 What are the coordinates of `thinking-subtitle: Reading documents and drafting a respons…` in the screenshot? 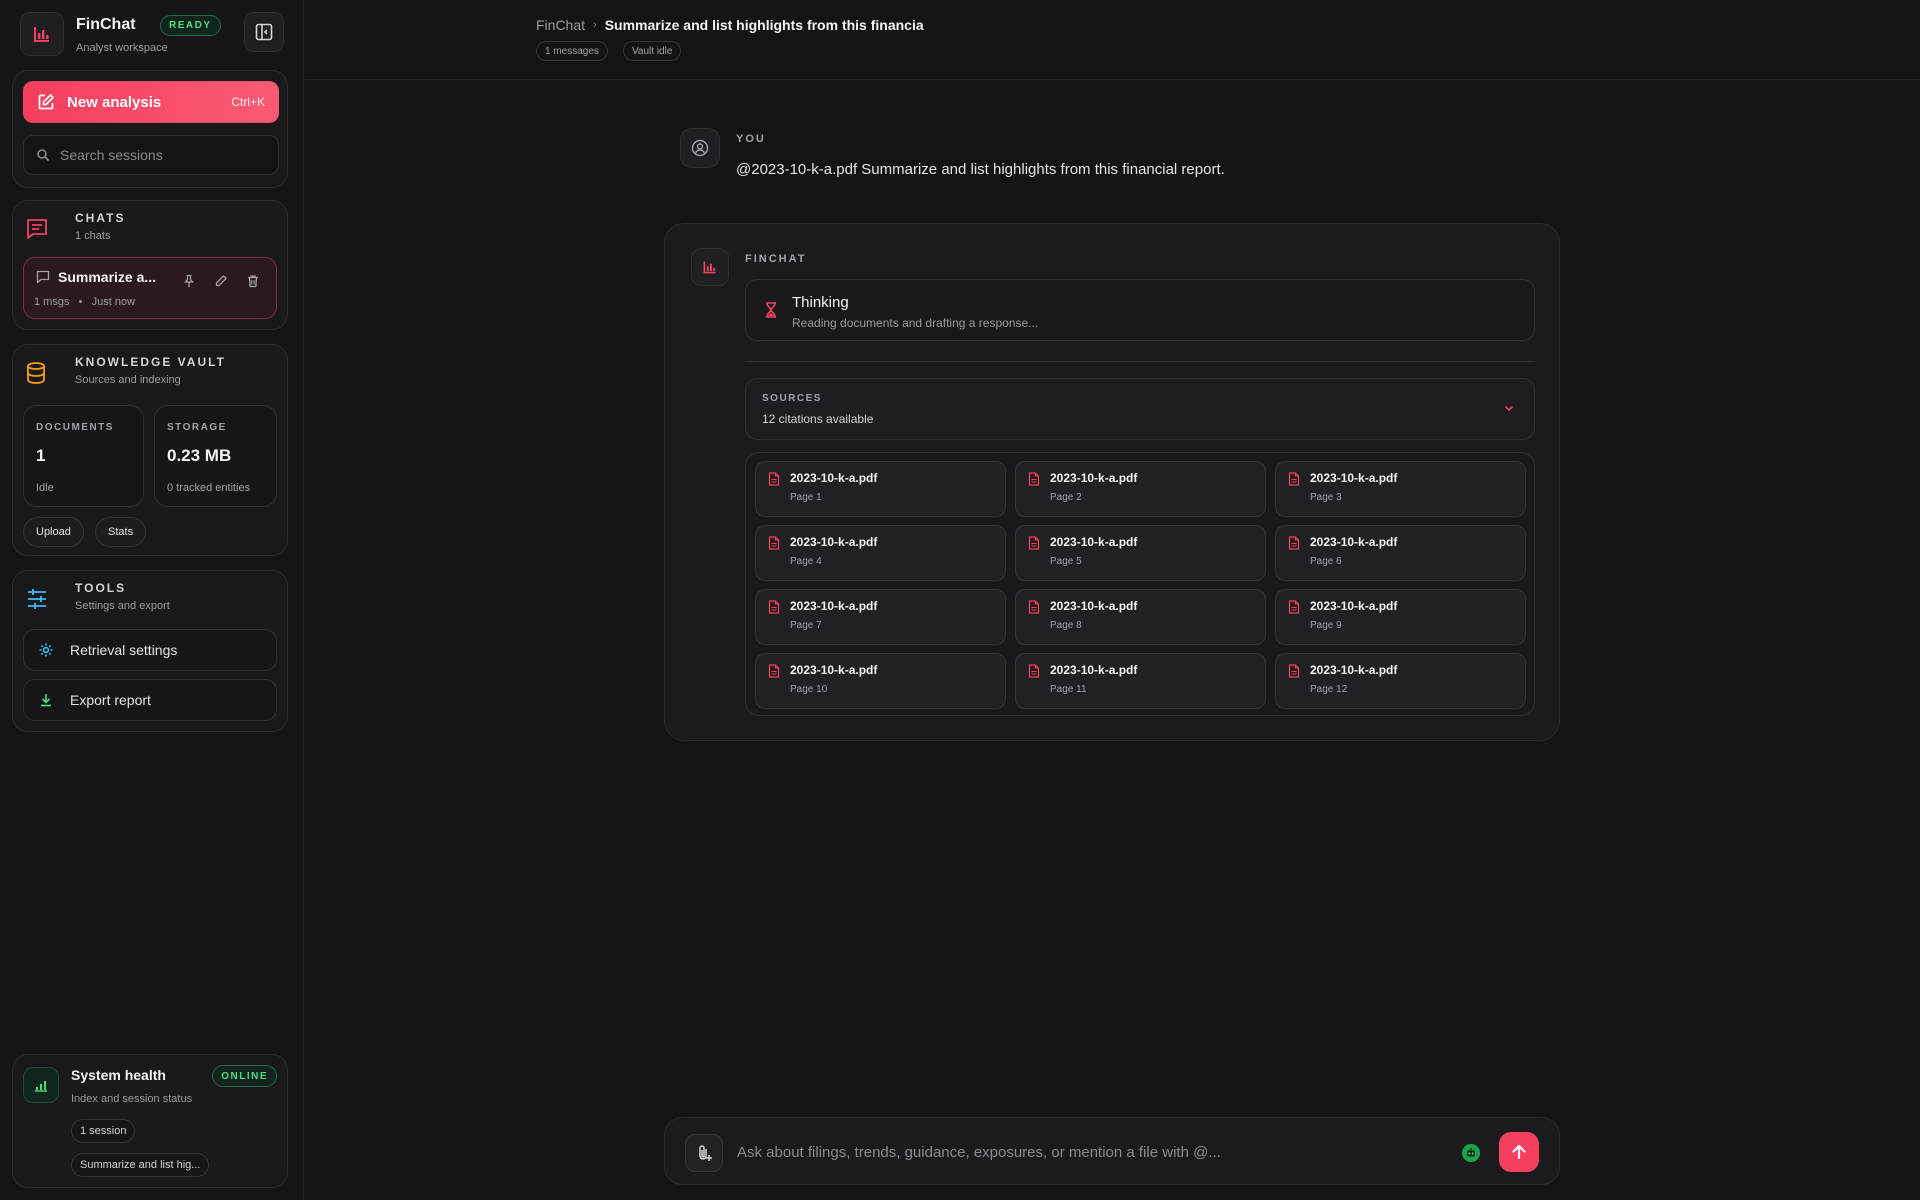 It's located at (915, 323).